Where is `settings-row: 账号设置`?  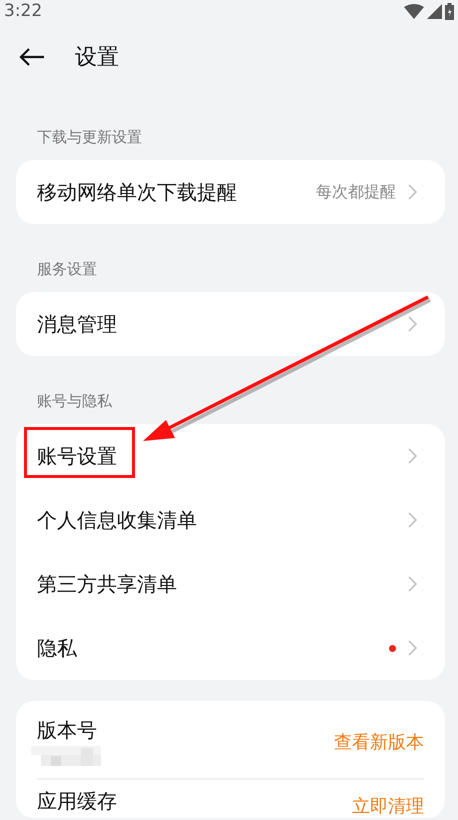 settings-row: 账号设置 is located at coordinates (230, 456).